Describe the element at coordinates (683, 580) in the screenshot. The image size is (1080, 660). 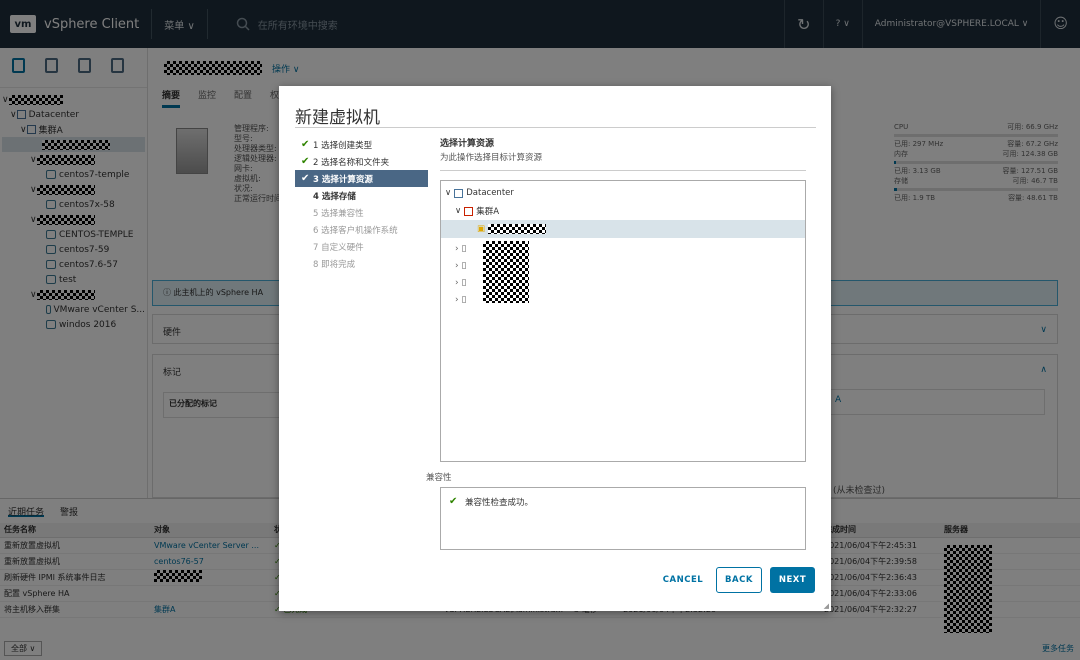
I see `cancel-button: CANCEL` at that location.